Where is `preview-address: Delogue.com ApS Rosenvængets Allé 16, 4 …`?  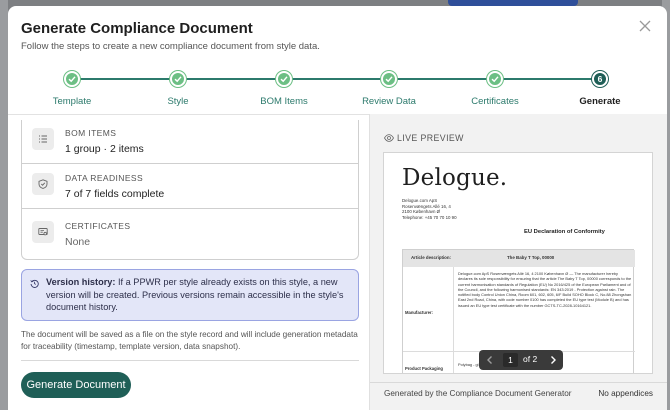 preview-address: Delogue.com ApS Rosenvængets Allé 16, 4 … is located at coordinates (429, 209).